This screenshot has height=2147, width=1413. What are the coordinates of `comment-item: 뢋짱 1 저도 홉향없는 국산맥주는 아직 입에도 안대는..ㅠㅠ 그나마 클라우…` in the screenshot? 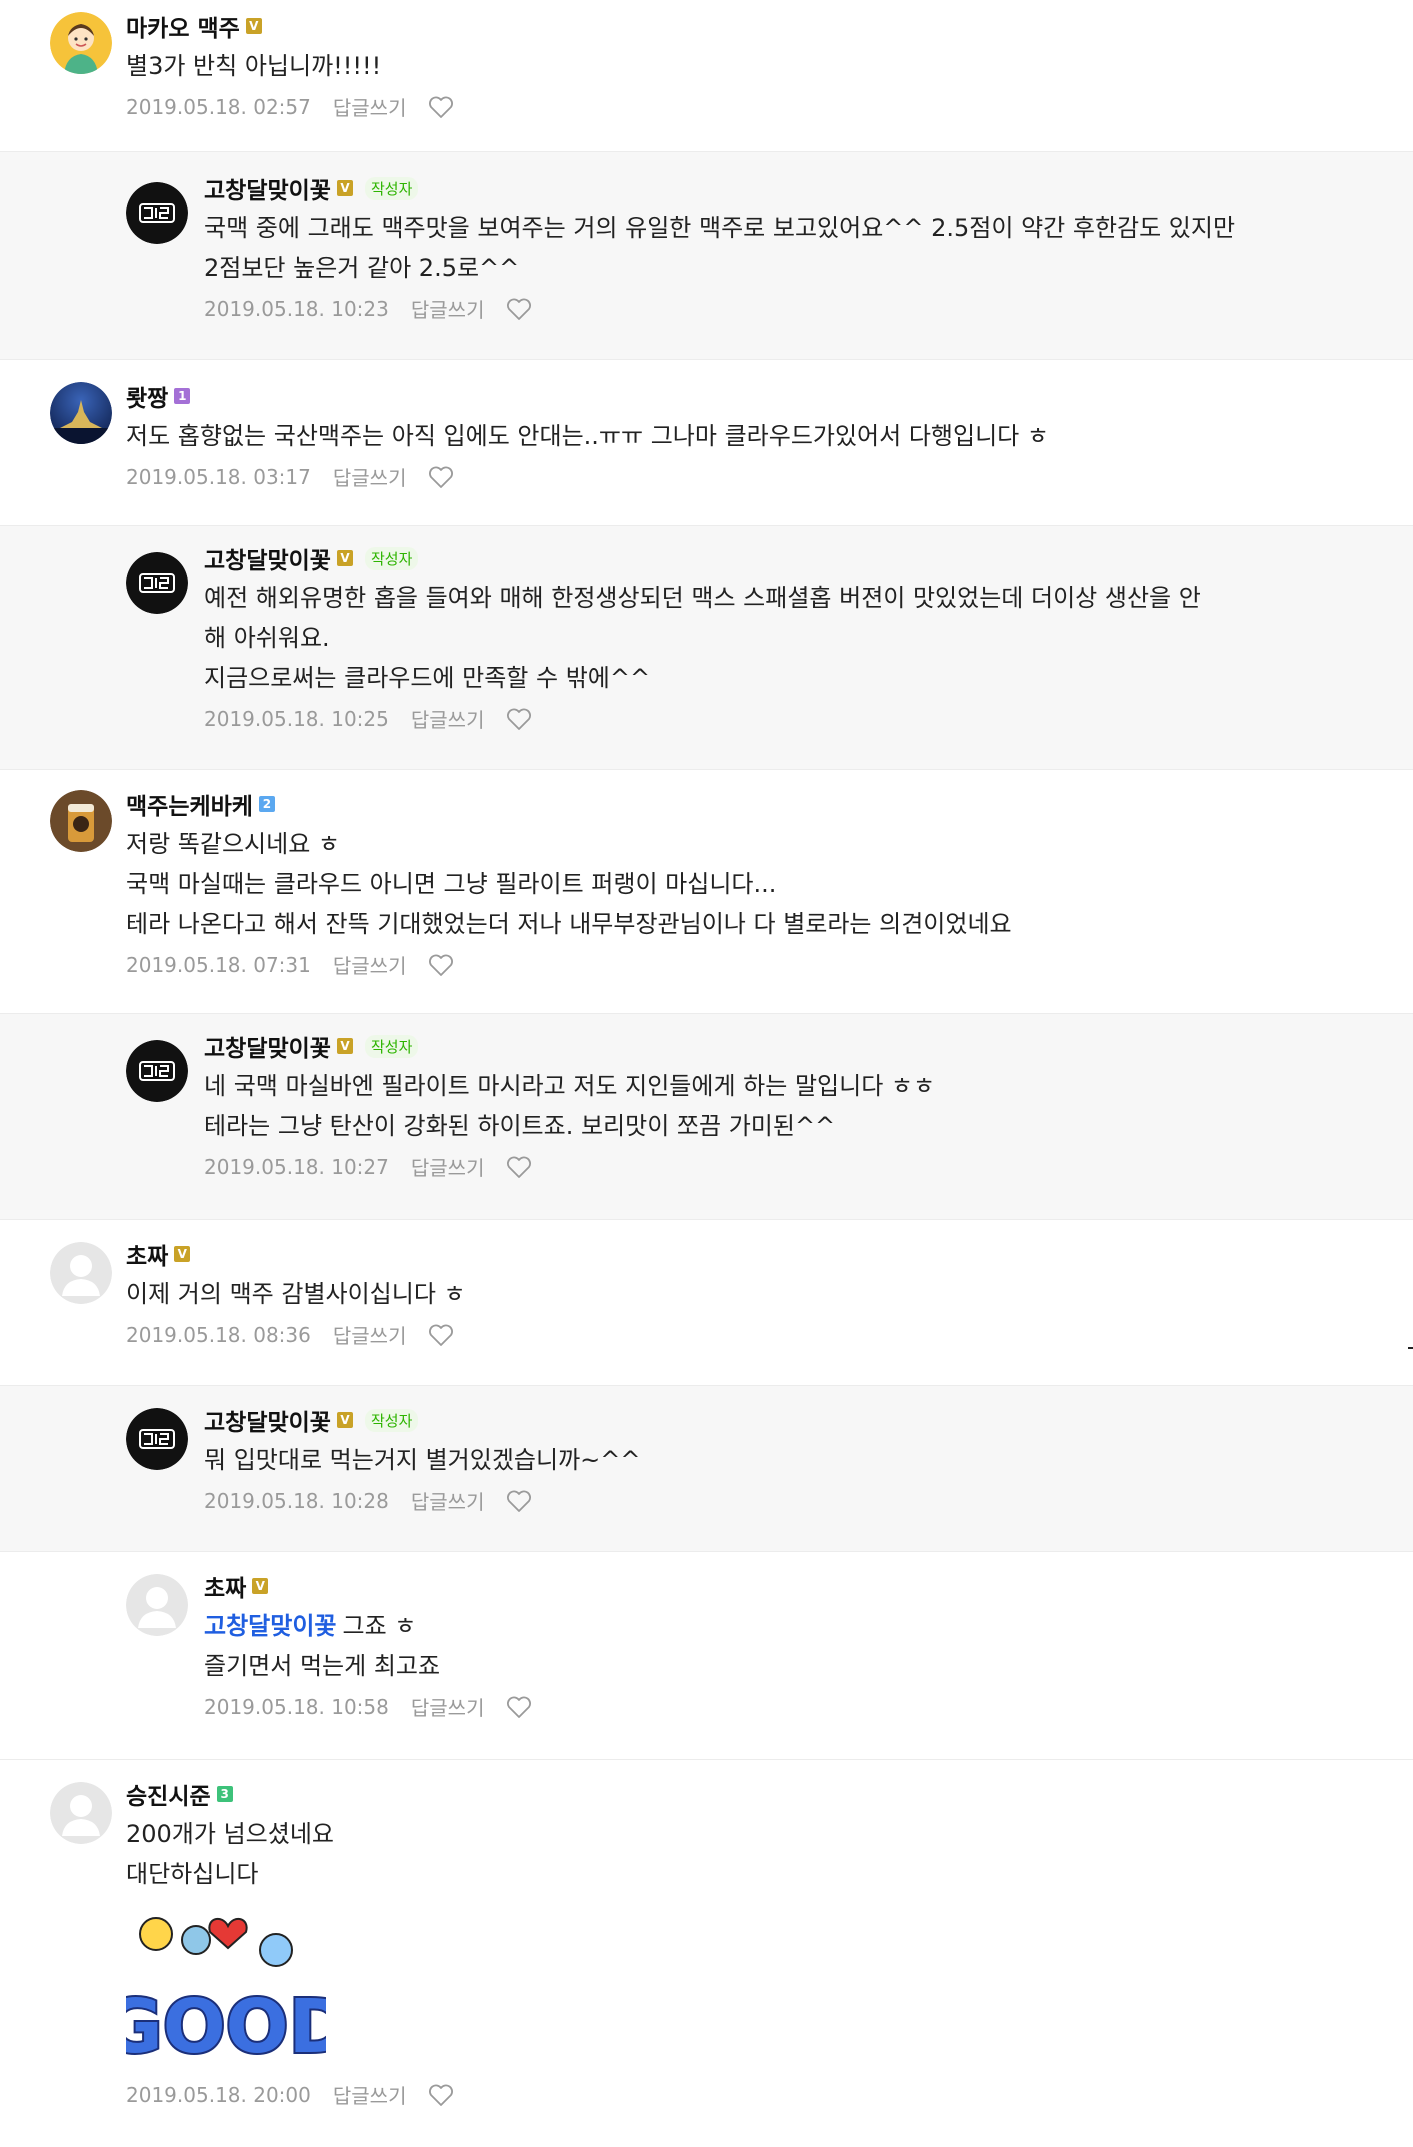 It's located at (706, 443).